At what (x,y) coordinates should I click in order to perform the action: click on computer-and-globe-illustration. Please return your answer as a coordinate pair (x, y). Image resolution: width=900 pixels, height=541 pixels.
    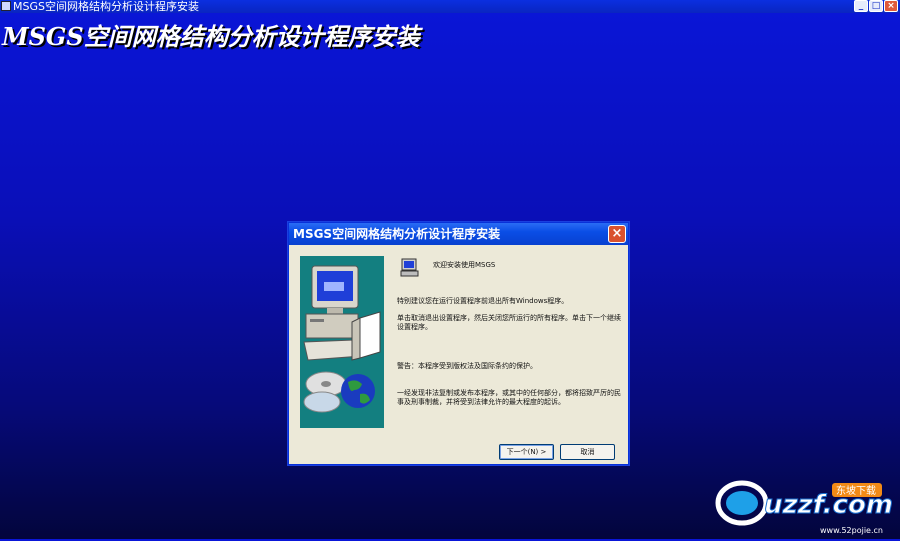
    Looking at the image, I should click on (342, 339).